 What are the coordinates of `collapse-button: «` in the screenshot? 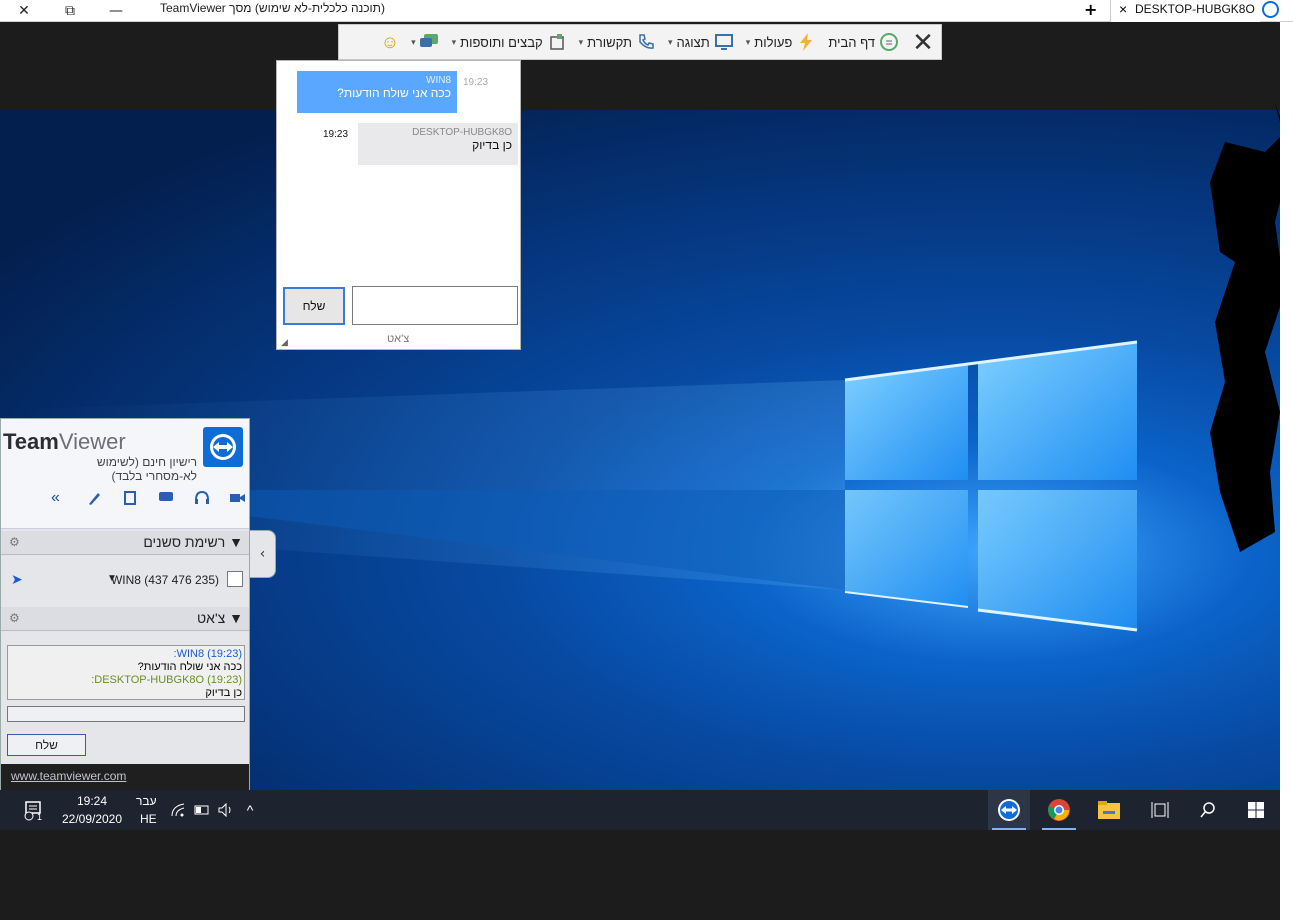 It's located at (60, 498).